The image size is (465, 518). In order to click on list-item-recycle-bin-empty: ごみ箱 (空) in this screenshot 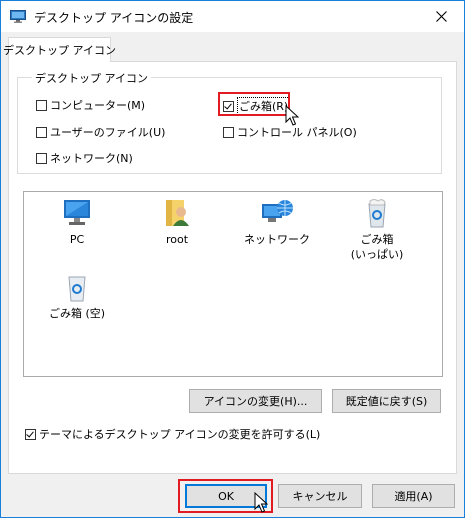, I will do `click(77, 296)`.